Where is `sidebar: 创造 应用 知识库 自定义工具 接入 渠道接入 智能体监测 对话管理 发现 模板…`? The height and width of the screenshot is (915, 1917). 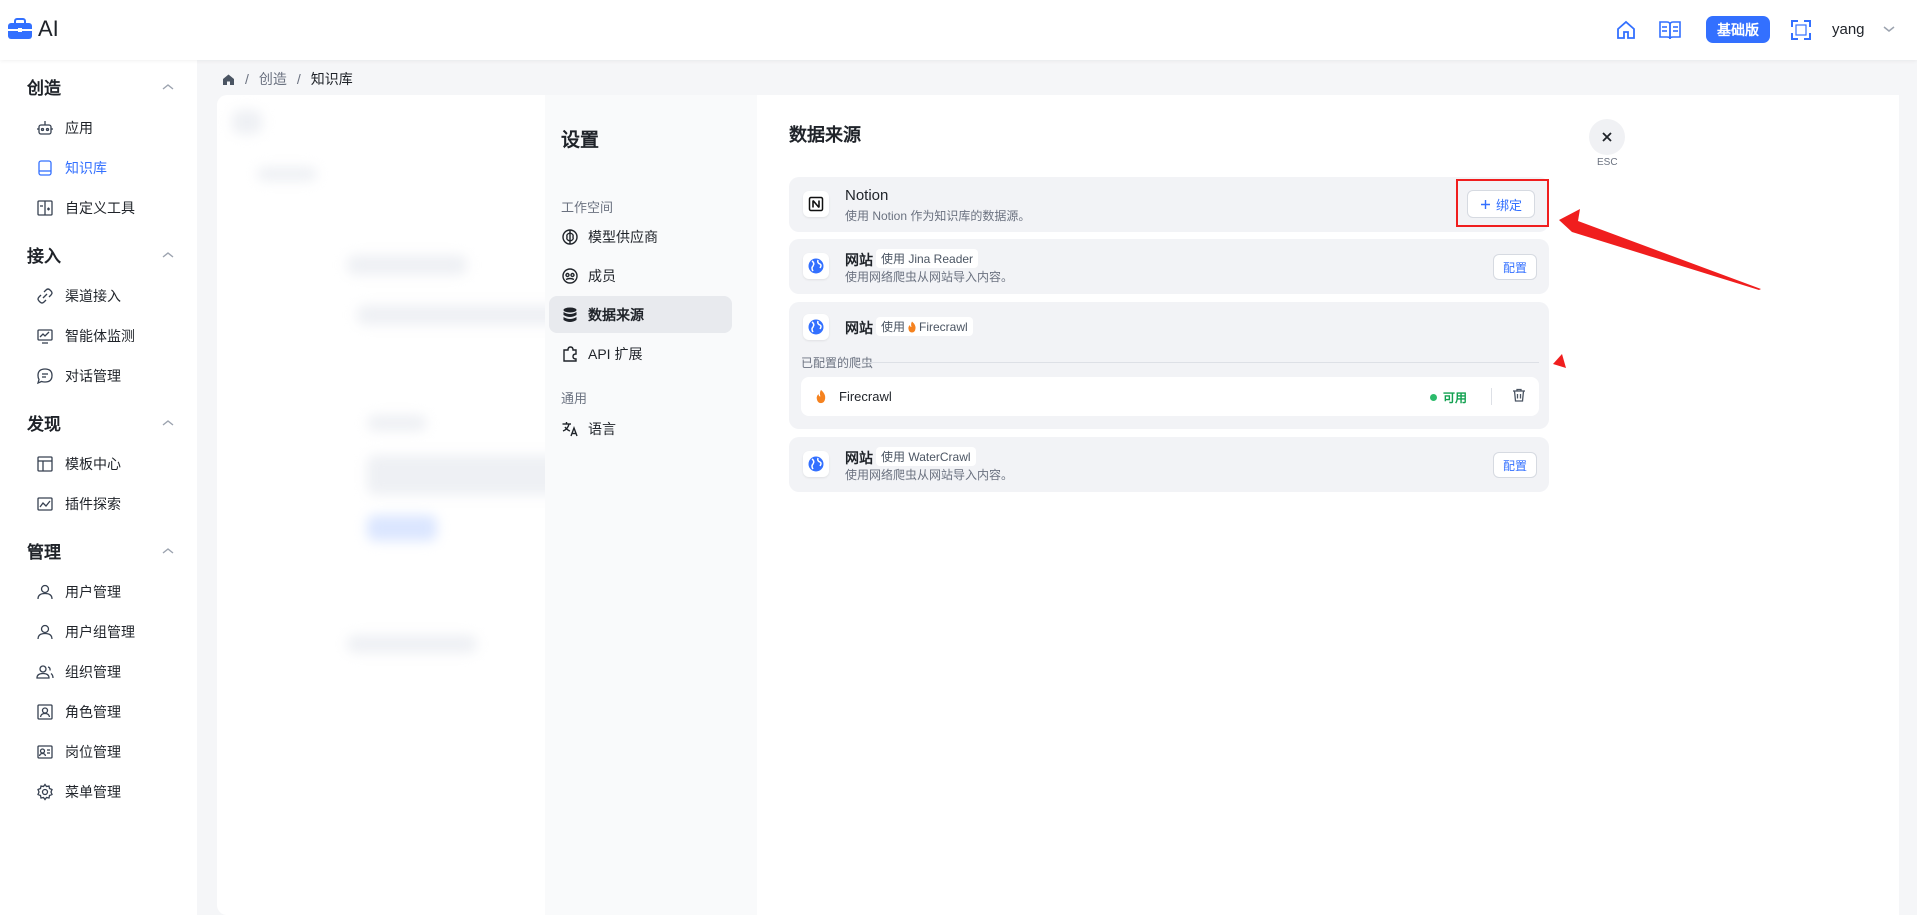
sidebar: 创造 应用 知识库 自定义工具 接入 渠道接入 智能体监测 对话管理 发现 模板… is located at coordinates (98, 487).